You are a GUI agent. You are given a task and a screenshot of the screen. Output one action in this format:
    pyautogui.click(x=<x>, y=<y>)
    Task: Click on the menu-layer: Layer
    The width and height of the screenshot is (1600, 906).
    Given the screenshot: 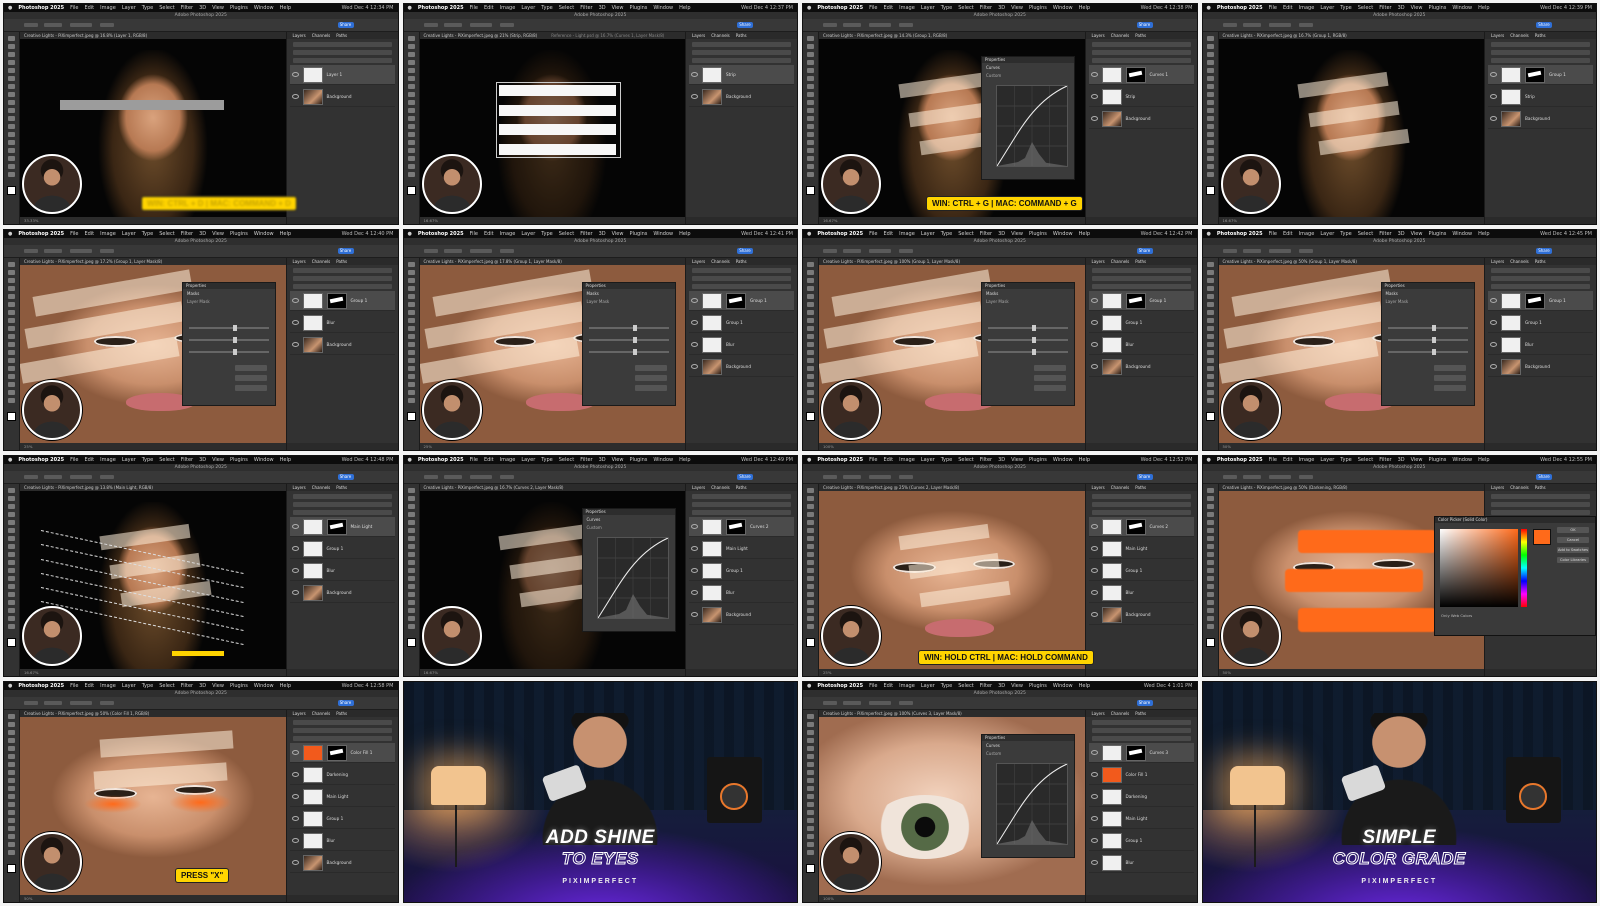 What is the action you would take?
    pyautogui.click(x=129, y=234)
    